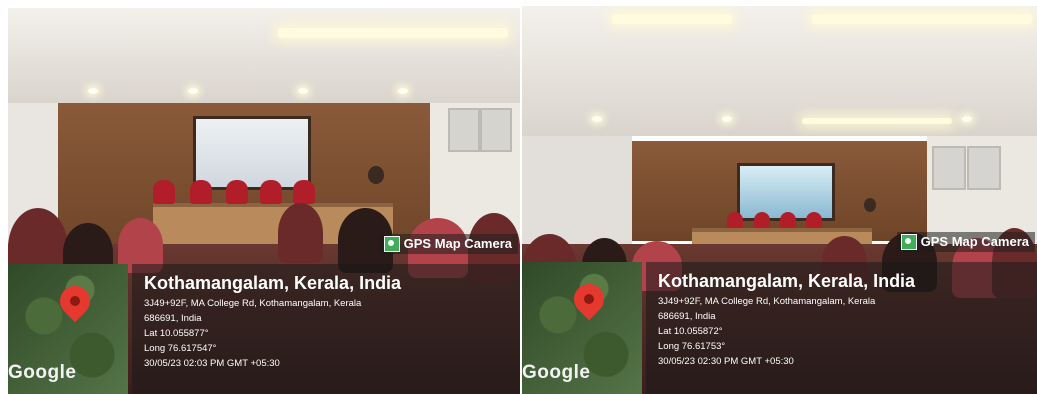  Describe the element at coordinates (726, 361) in the screenshot. I see `timestamp: 30/05/23 02:30 PM GMT +05:30` at that location.